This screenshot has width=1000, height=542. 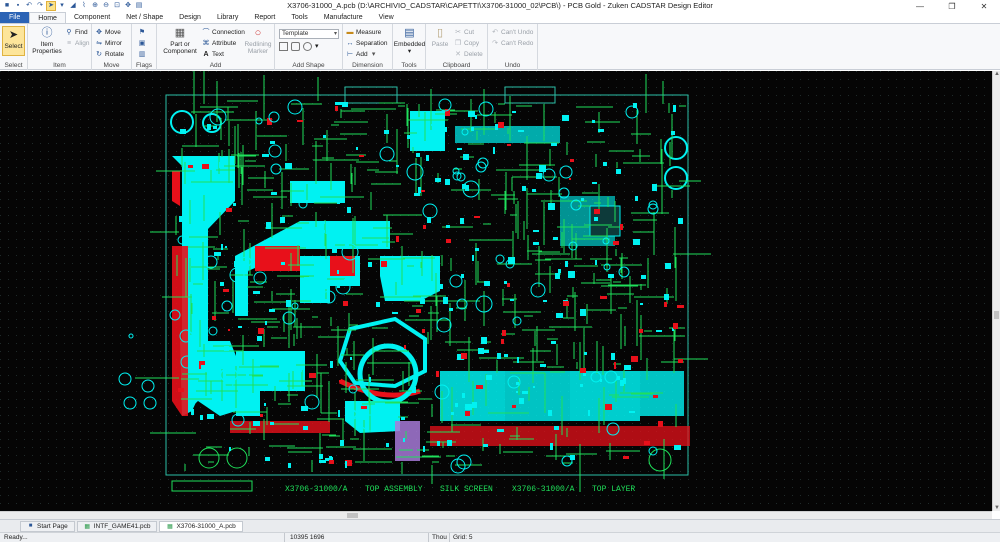 I want to click on rotate-button: ↻ Rotate, so click(x=109, y=54).